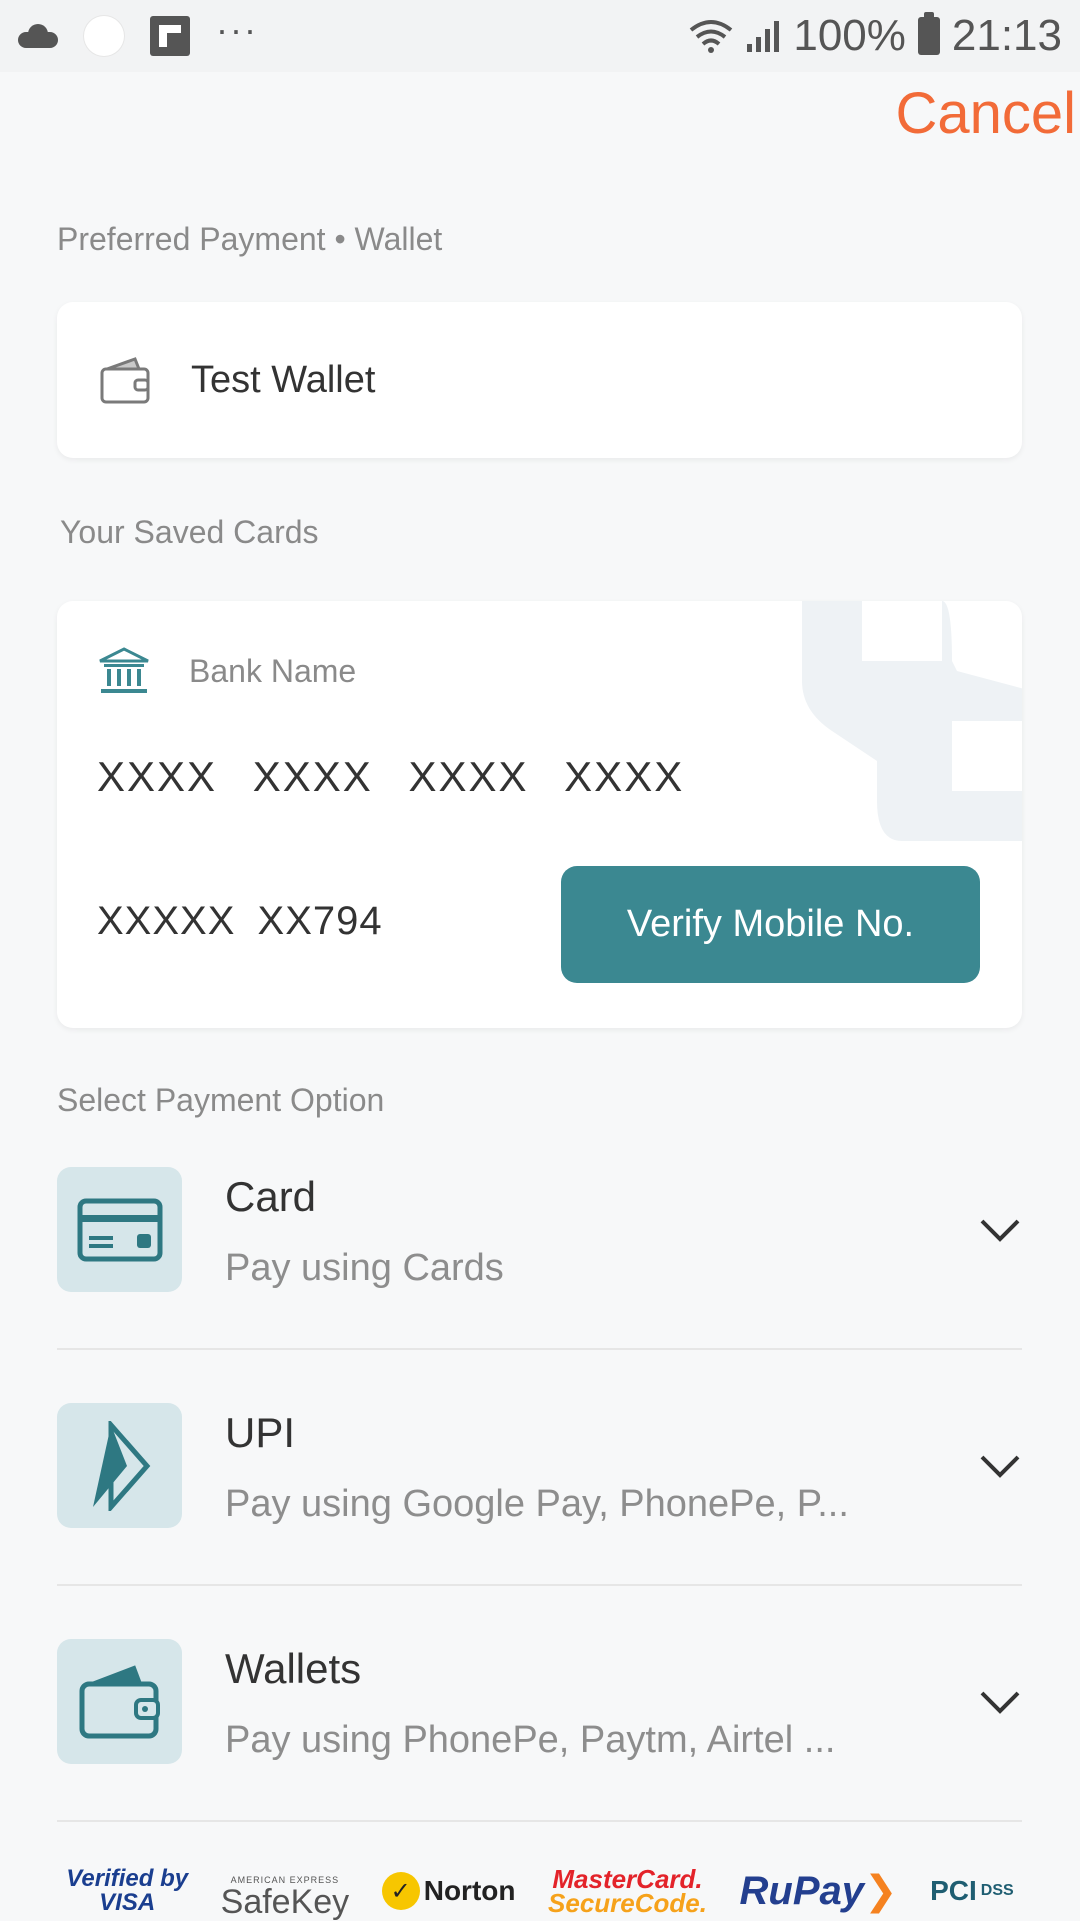 The height and width of the screenshot is (1921, 1080). Describe the element at coordinates (627, 1903) in the screenshot. I see `mc-line2: SecureCode.` at that location.